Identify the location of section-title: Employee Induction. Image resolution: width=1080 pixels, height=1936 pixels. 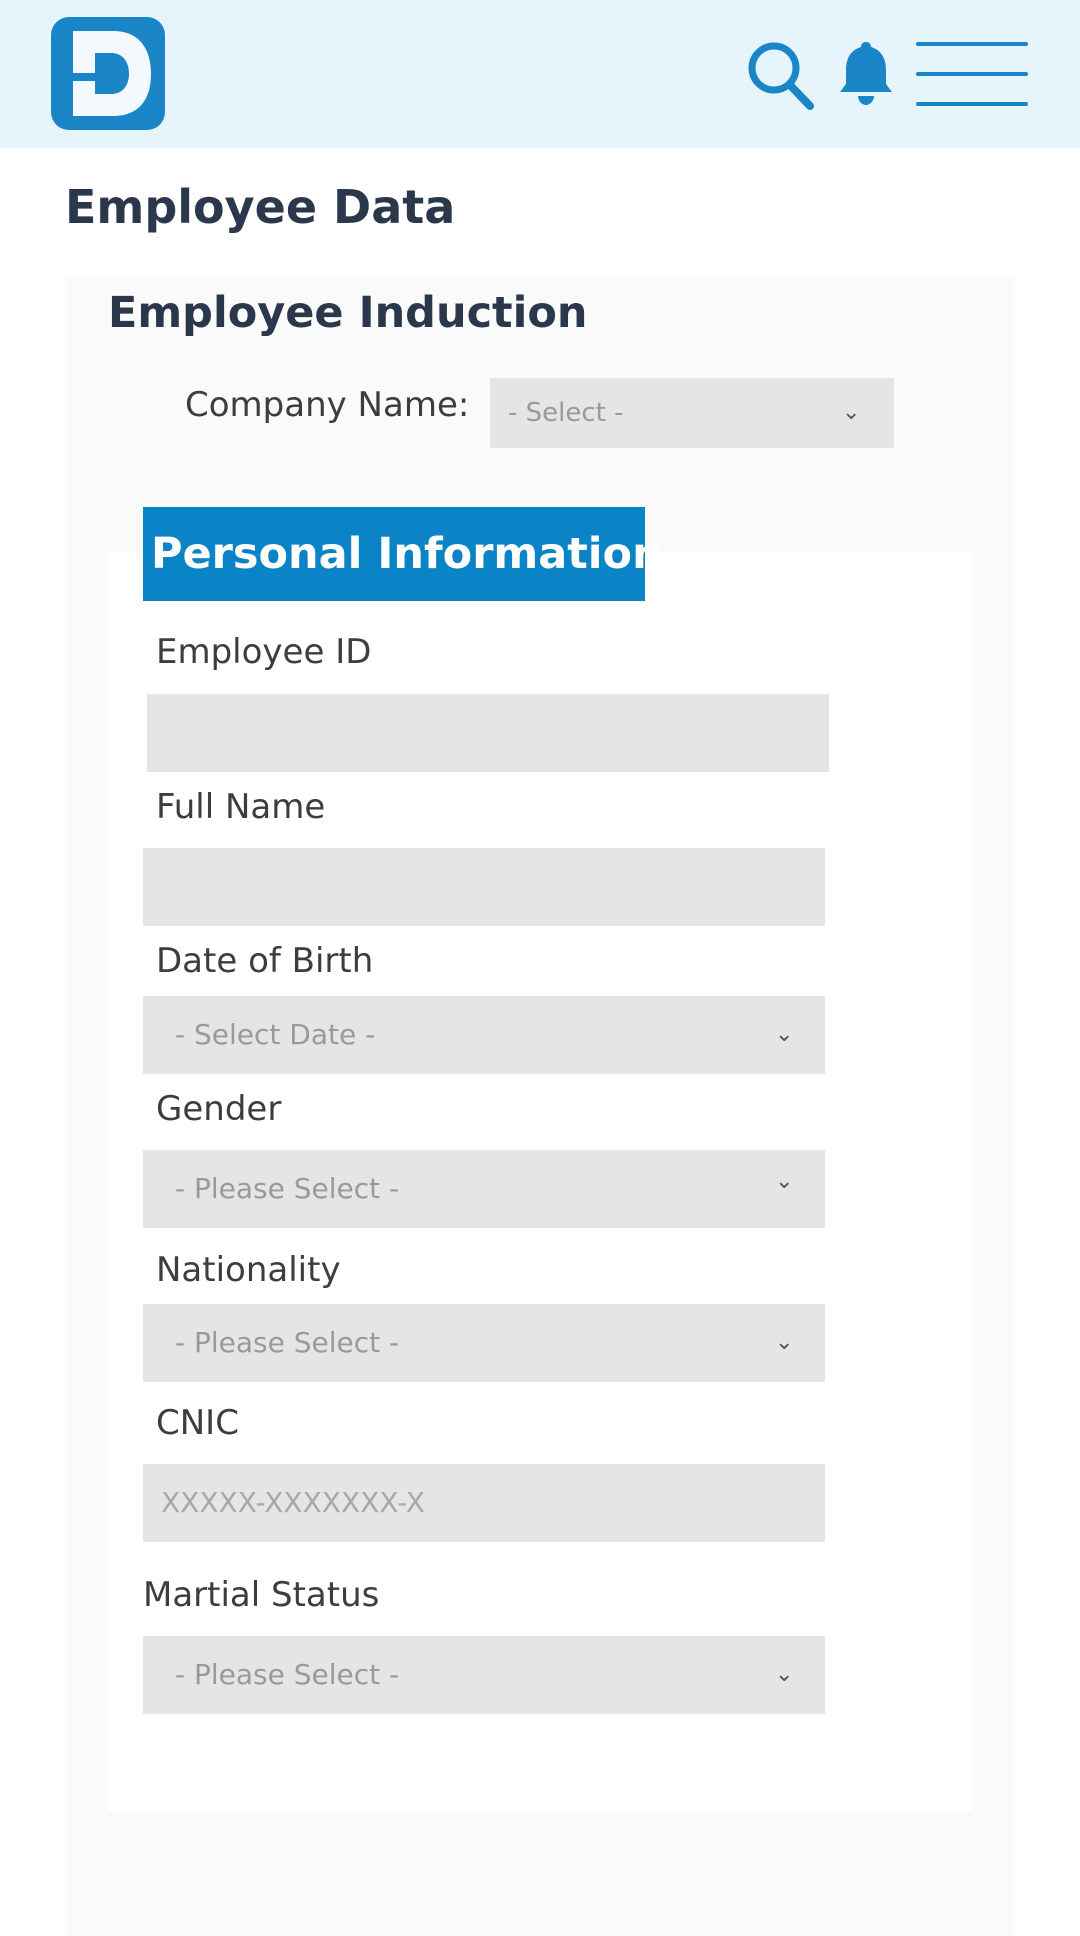
(348, 313).